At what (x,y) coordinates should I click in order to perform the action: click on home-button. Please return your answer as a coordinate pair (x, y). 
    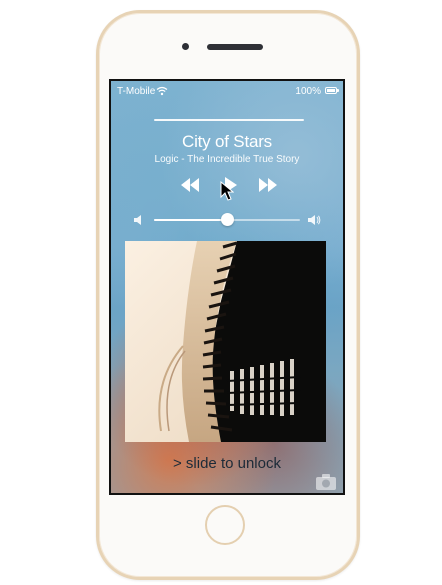
    Looking at the image, I should click on (225, 525).